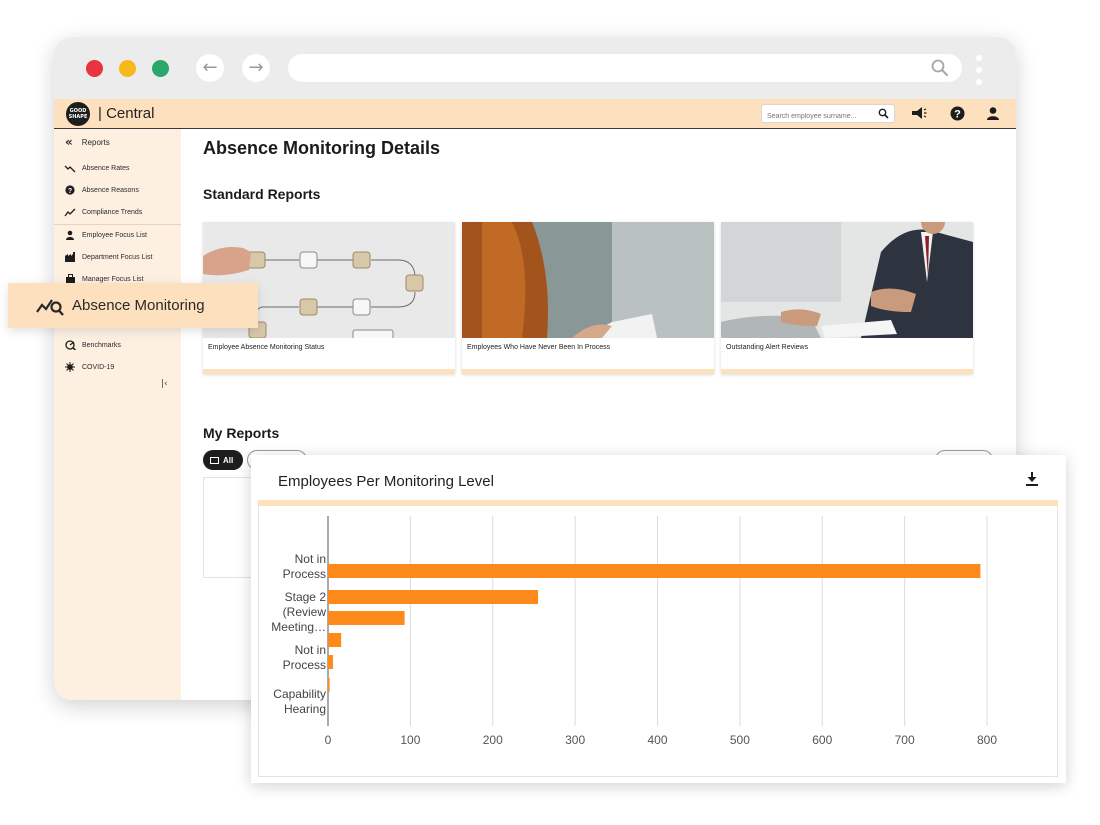  What do you see at coordinates (266, 347) in the screenshot?
I see `card-caption: Employee Absence Monitoring Status` at bounding box center [266, 347].